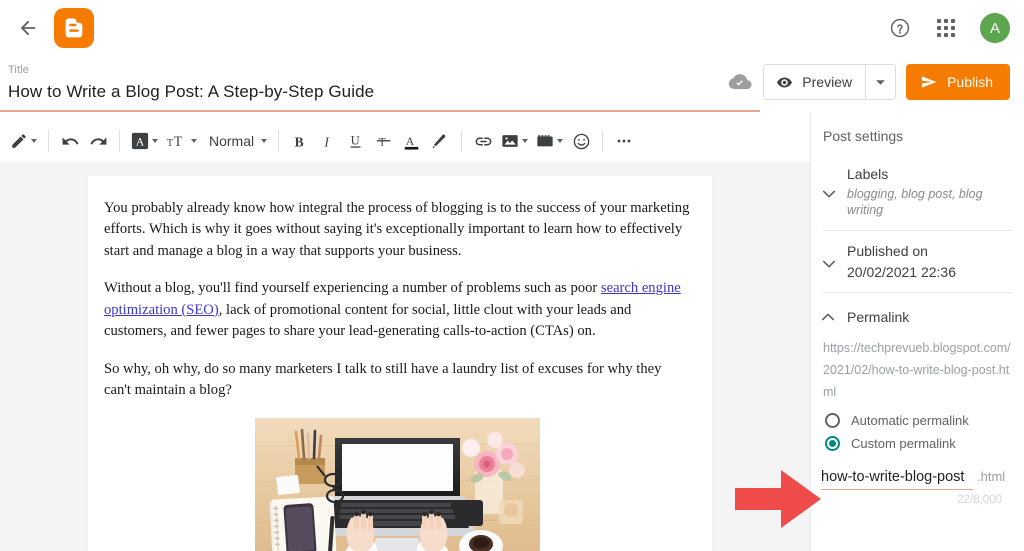  I want to click on title-actions: Preview Publish, so click(868, 82).